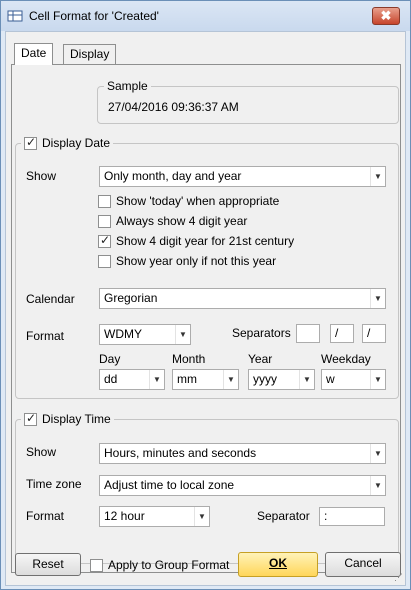 The width and height of the screenshot is (411, 590). I want to click on cancel-button-label: Cancel, so click(363, 563).